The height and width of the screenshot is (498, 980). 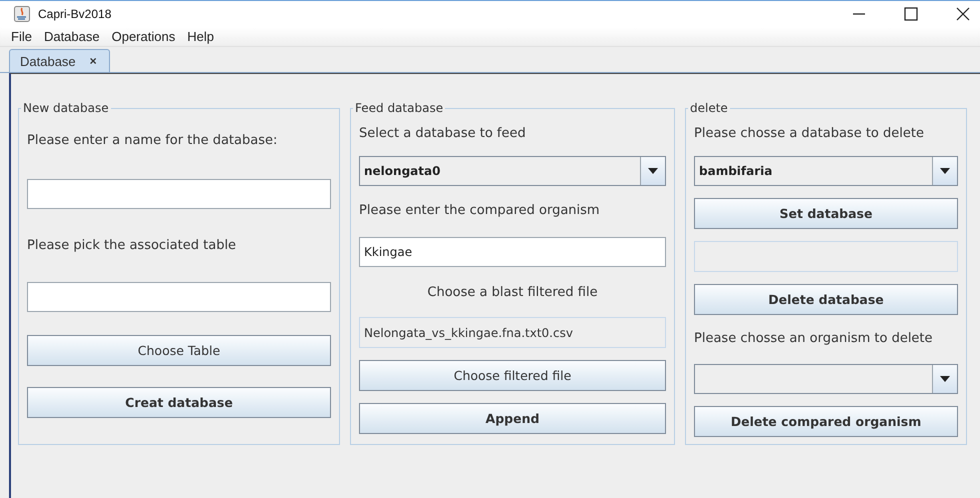 What do you see at coordinates (512, 418) in the screenshot?
I see `action-button: Append` at bounding box center [512, 418].